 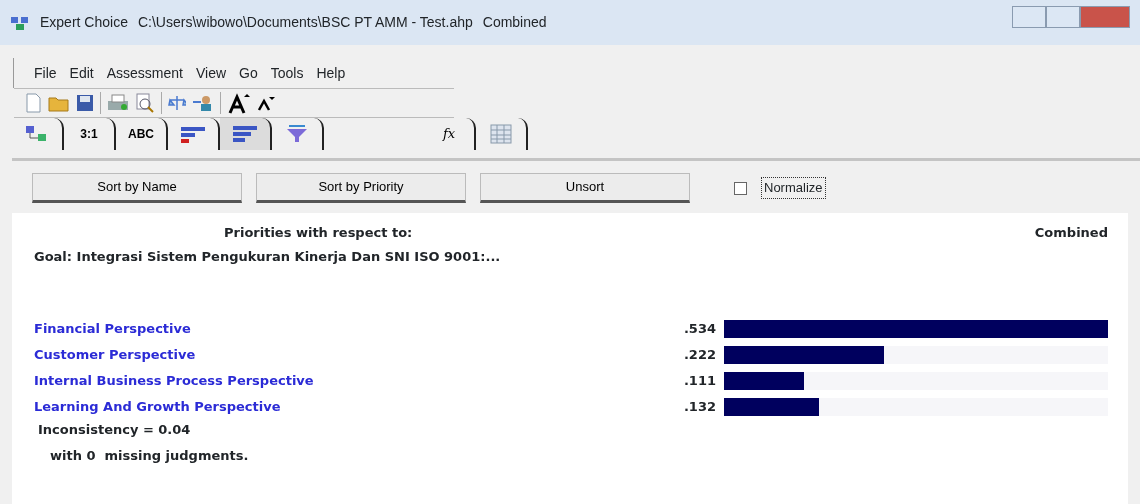 I want to click on priority-value: .111, so click(x=699, y=381).